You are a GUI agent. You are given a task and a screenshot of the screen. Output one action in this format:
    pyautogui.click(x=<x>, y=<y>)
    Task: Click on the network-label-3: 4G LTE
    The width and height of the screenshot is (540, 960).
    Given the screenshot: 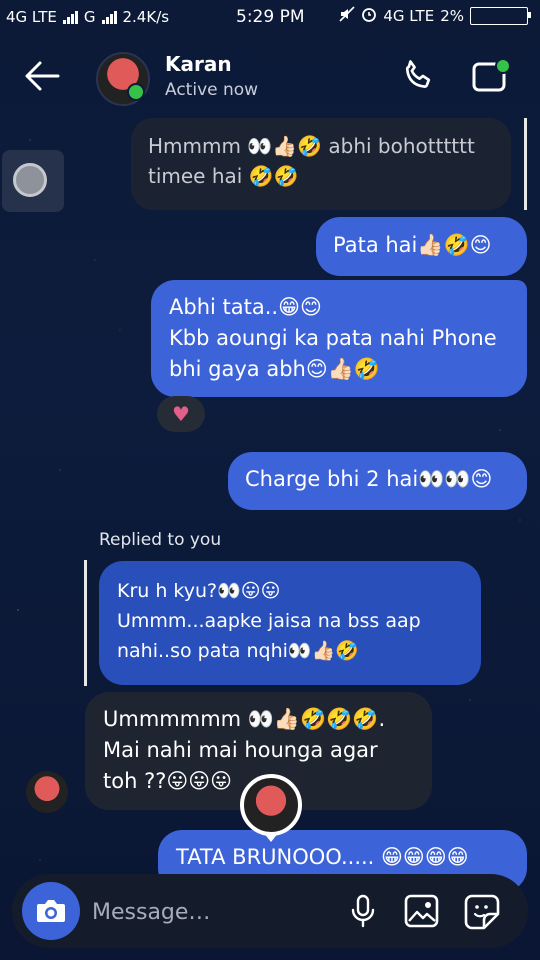 What is the action you would take?
    pyautogui.click(x=409, y=16)
    